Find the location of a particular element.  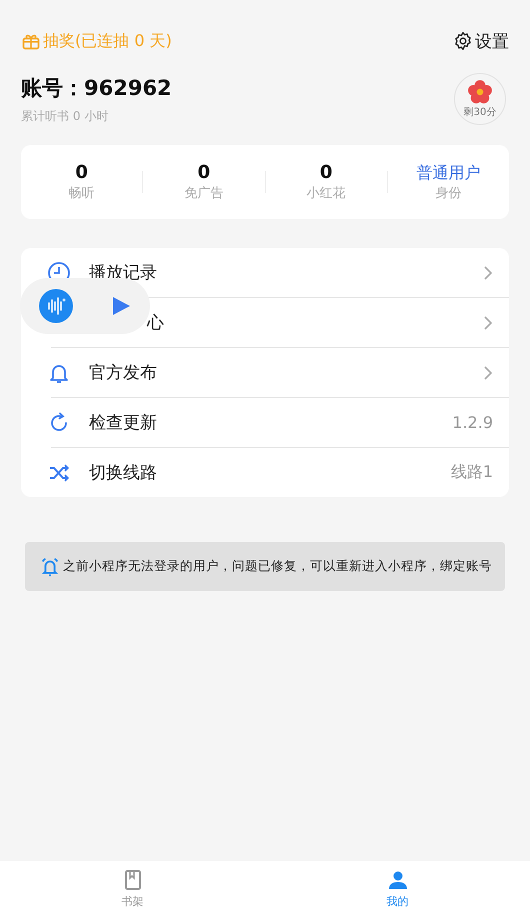

menu-item: 检查更新 is located at coordinates (123, 423).